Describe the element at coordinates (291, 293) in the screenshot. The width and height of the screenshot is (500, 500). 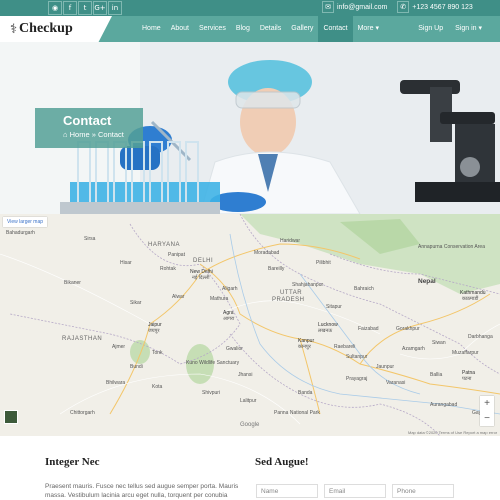
I see `map-label: UTTAR` at that location.